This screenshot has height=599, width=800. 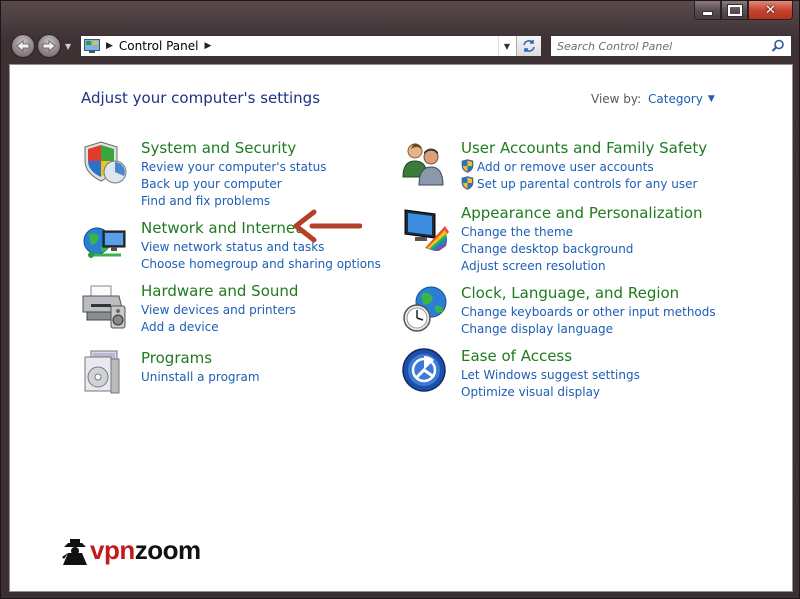 I want to click on chevron-down-icon: ▼, so click(x=711, y=99).